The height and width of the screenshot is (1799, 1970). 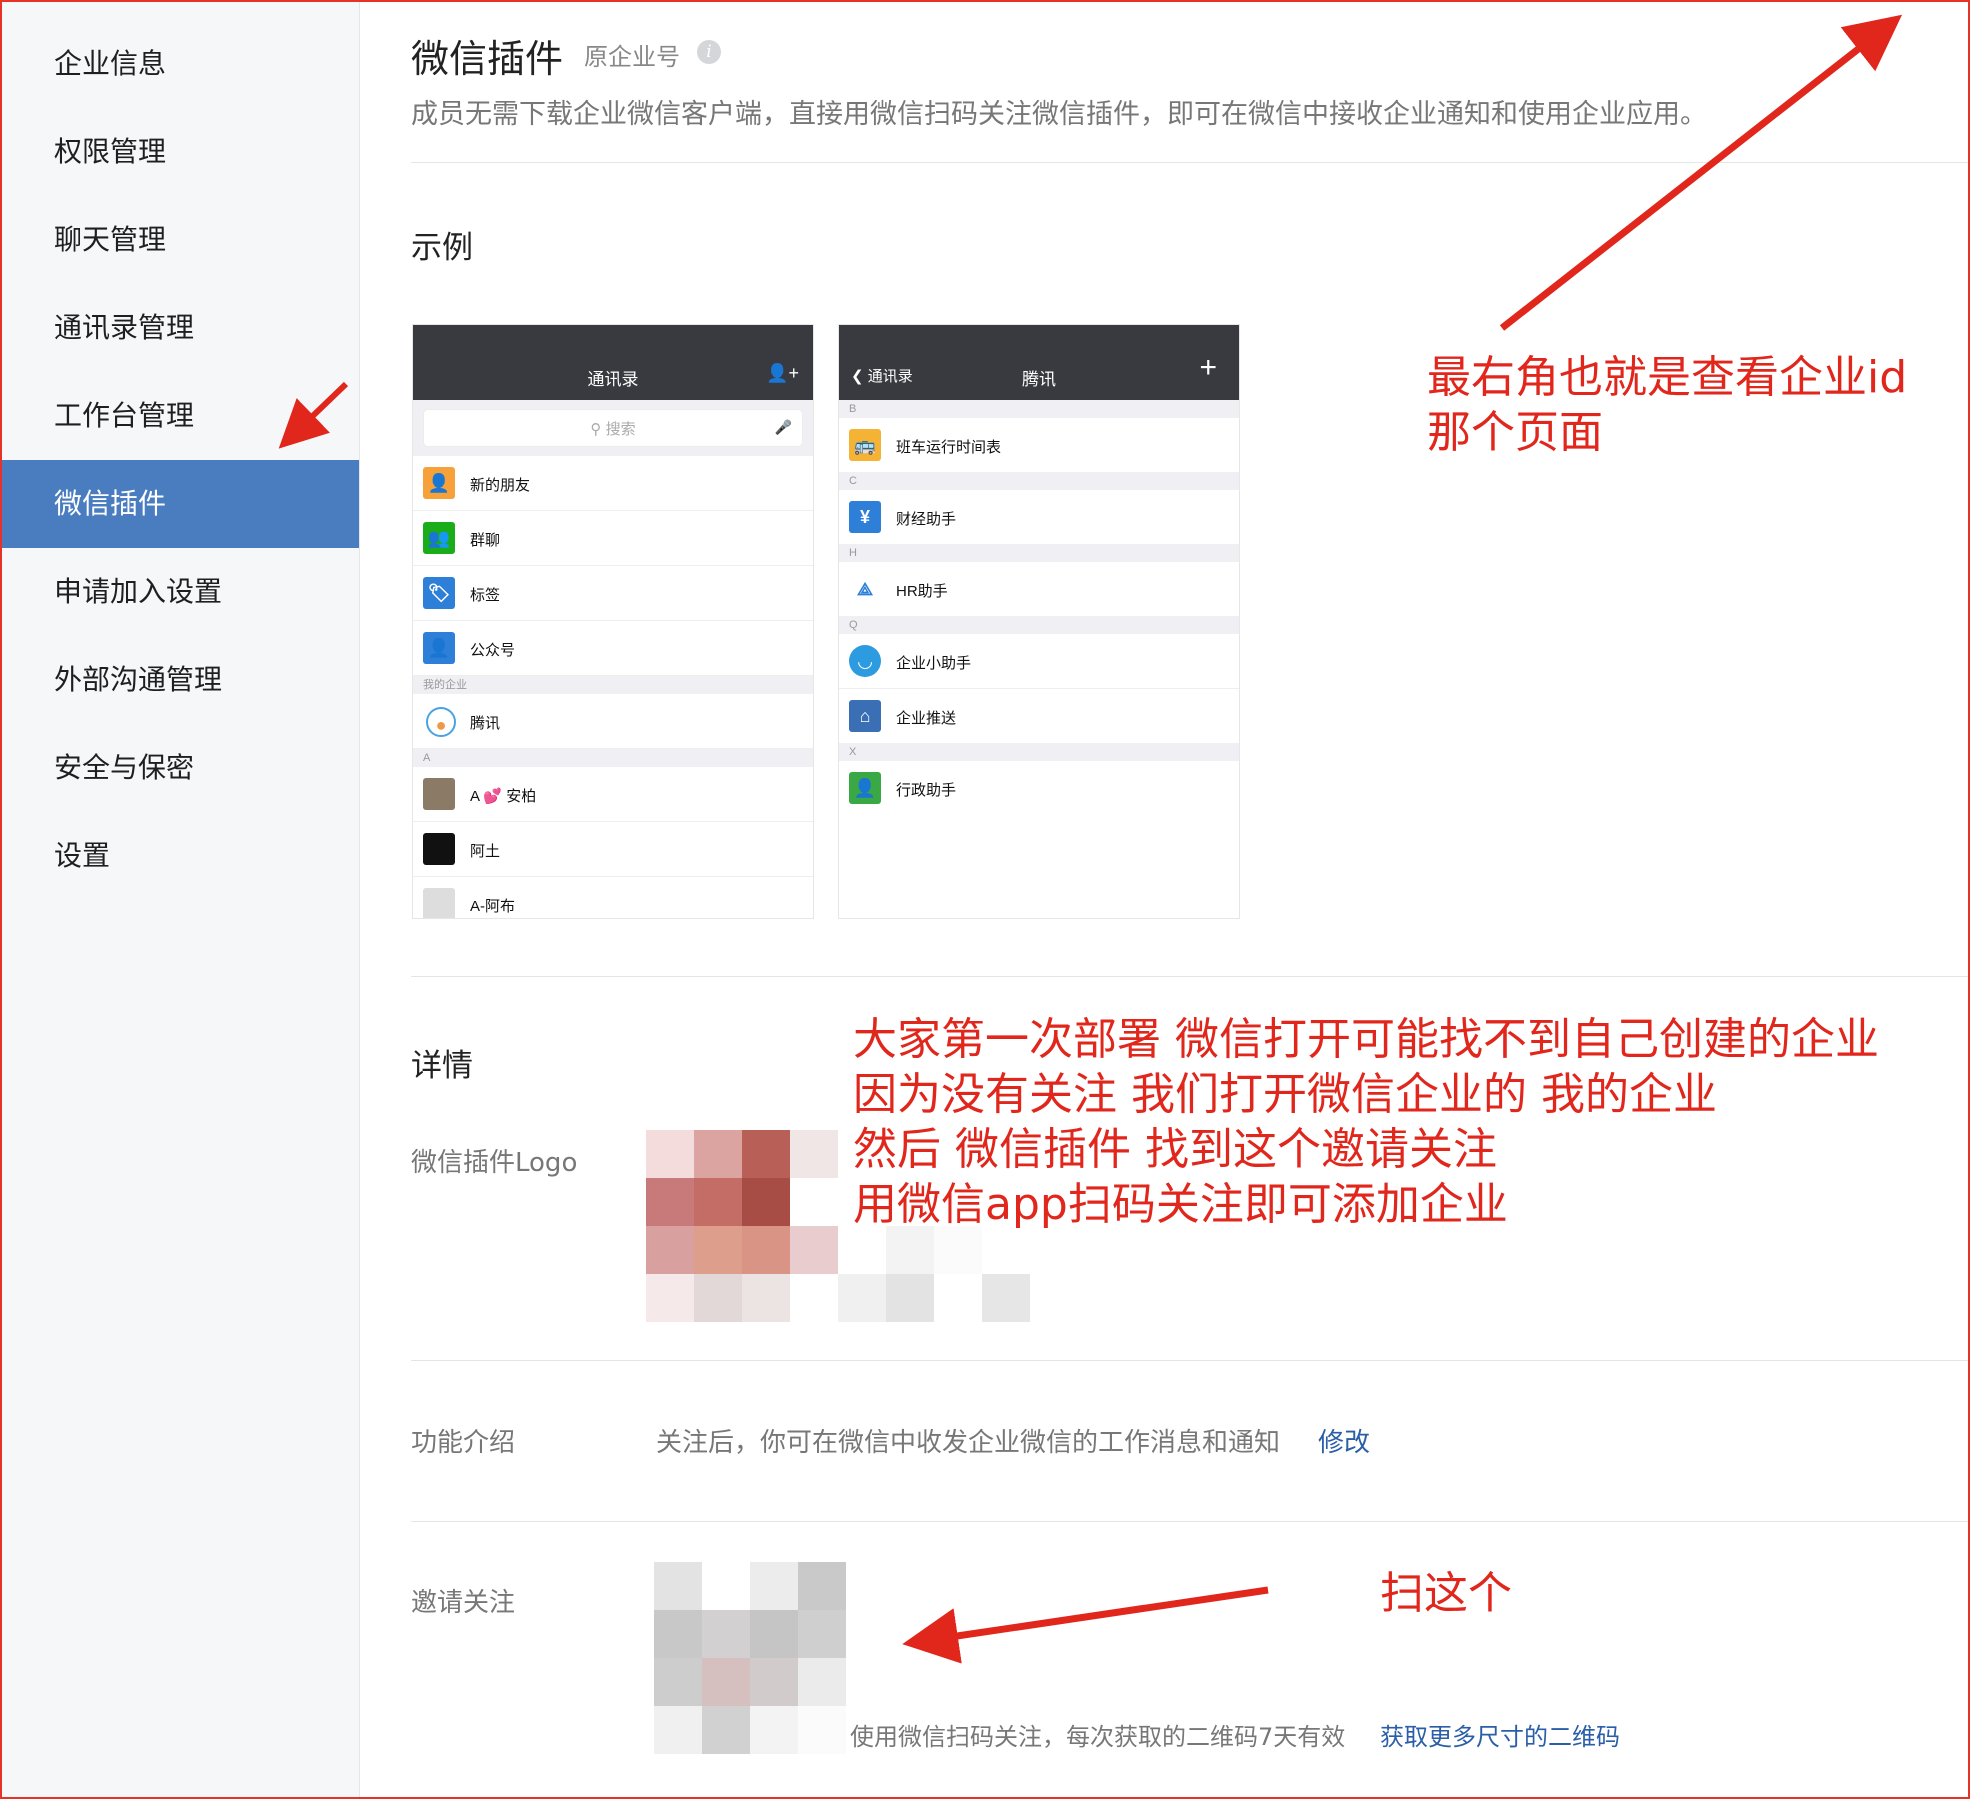 I want to click on hr-network-icon: ⟁, so click(x=865, y=589).